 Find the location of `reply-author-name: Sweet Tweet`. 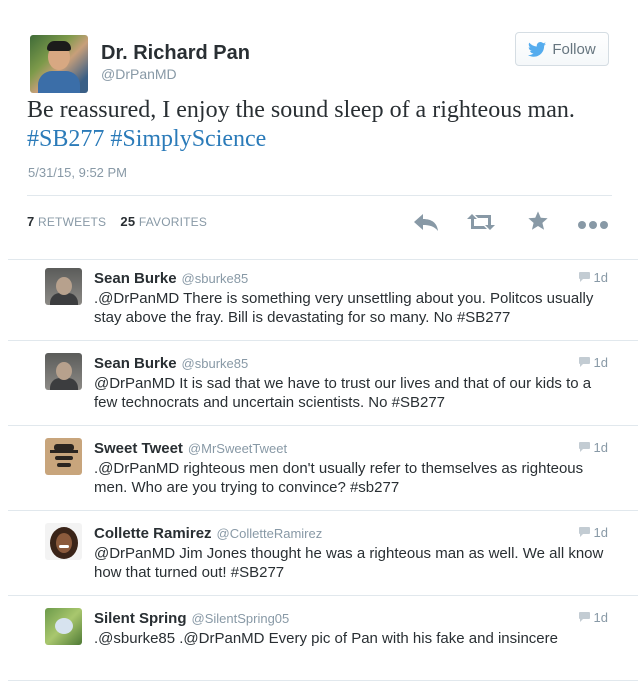

reply-author-name: Sweet Tweet is located at coordinates (138, 448).